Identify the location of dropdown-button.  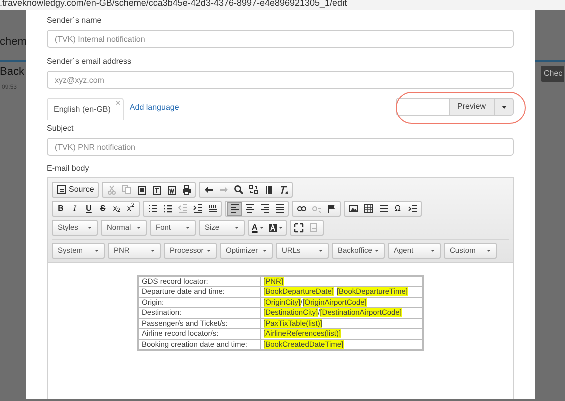
(504, 107).